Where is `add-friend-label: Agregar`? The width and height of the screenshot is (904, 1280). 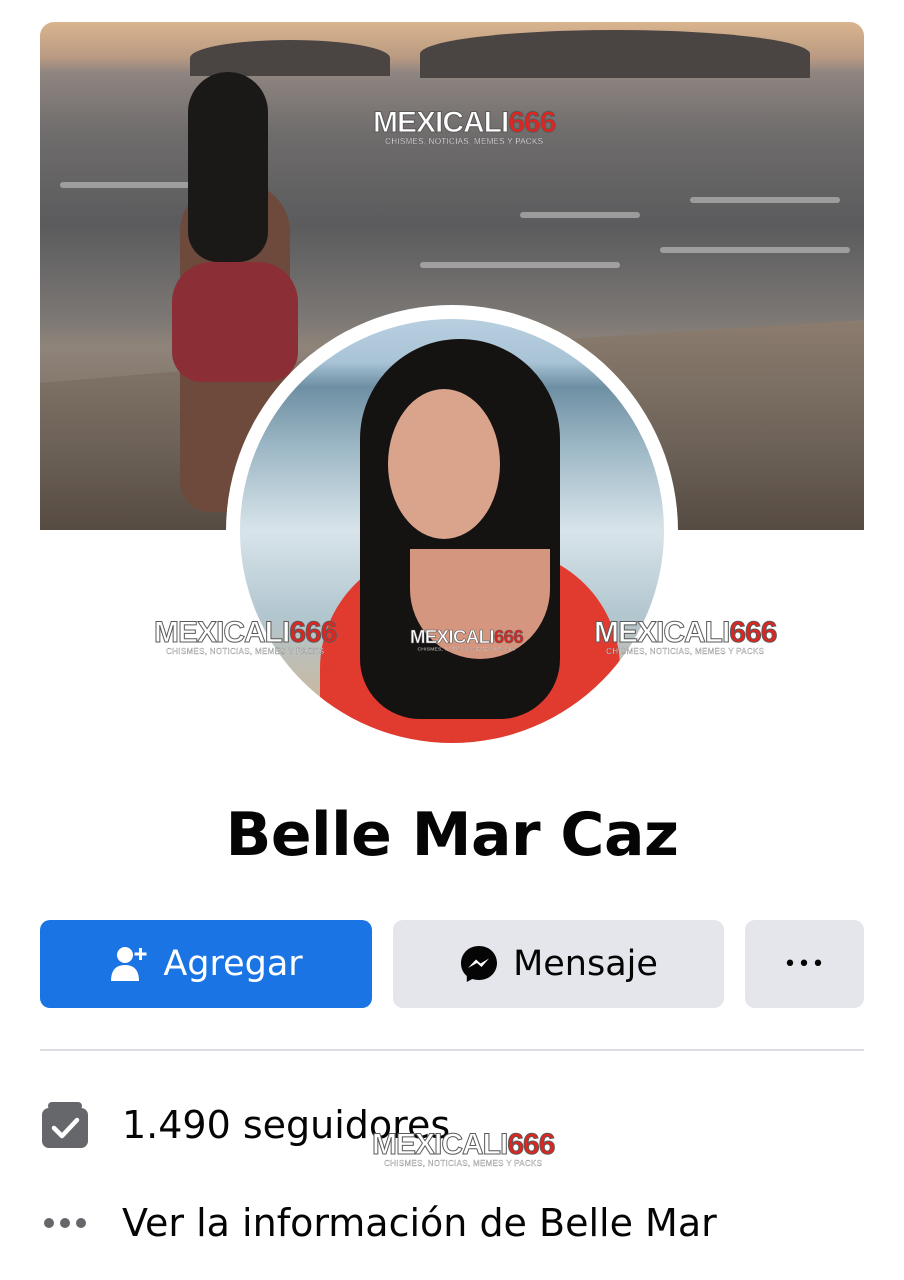
add-friend-label: Agregar is located at coordinates (233, 964).